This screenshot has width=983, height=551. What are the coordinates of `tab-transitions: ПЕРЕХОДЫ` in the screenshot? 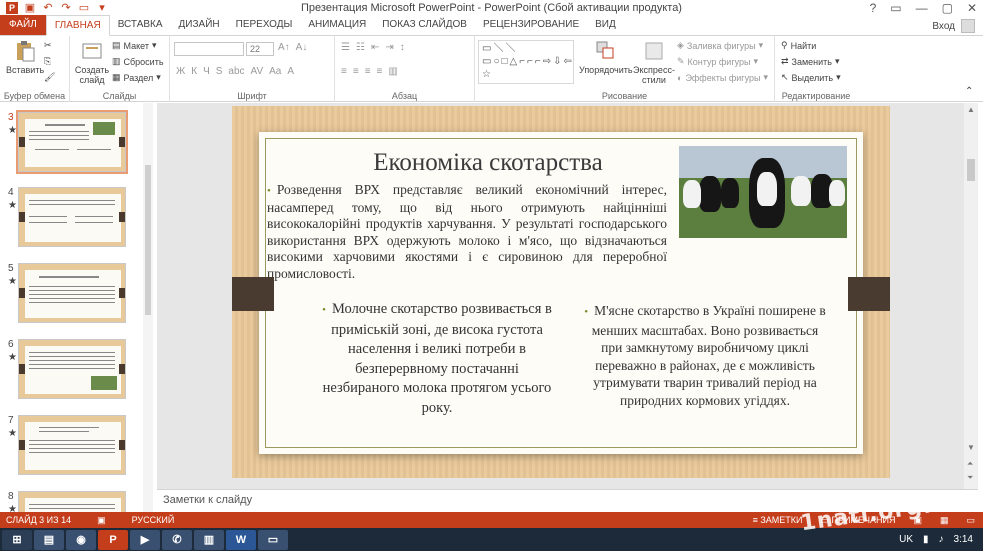 It's located at (264, 25).